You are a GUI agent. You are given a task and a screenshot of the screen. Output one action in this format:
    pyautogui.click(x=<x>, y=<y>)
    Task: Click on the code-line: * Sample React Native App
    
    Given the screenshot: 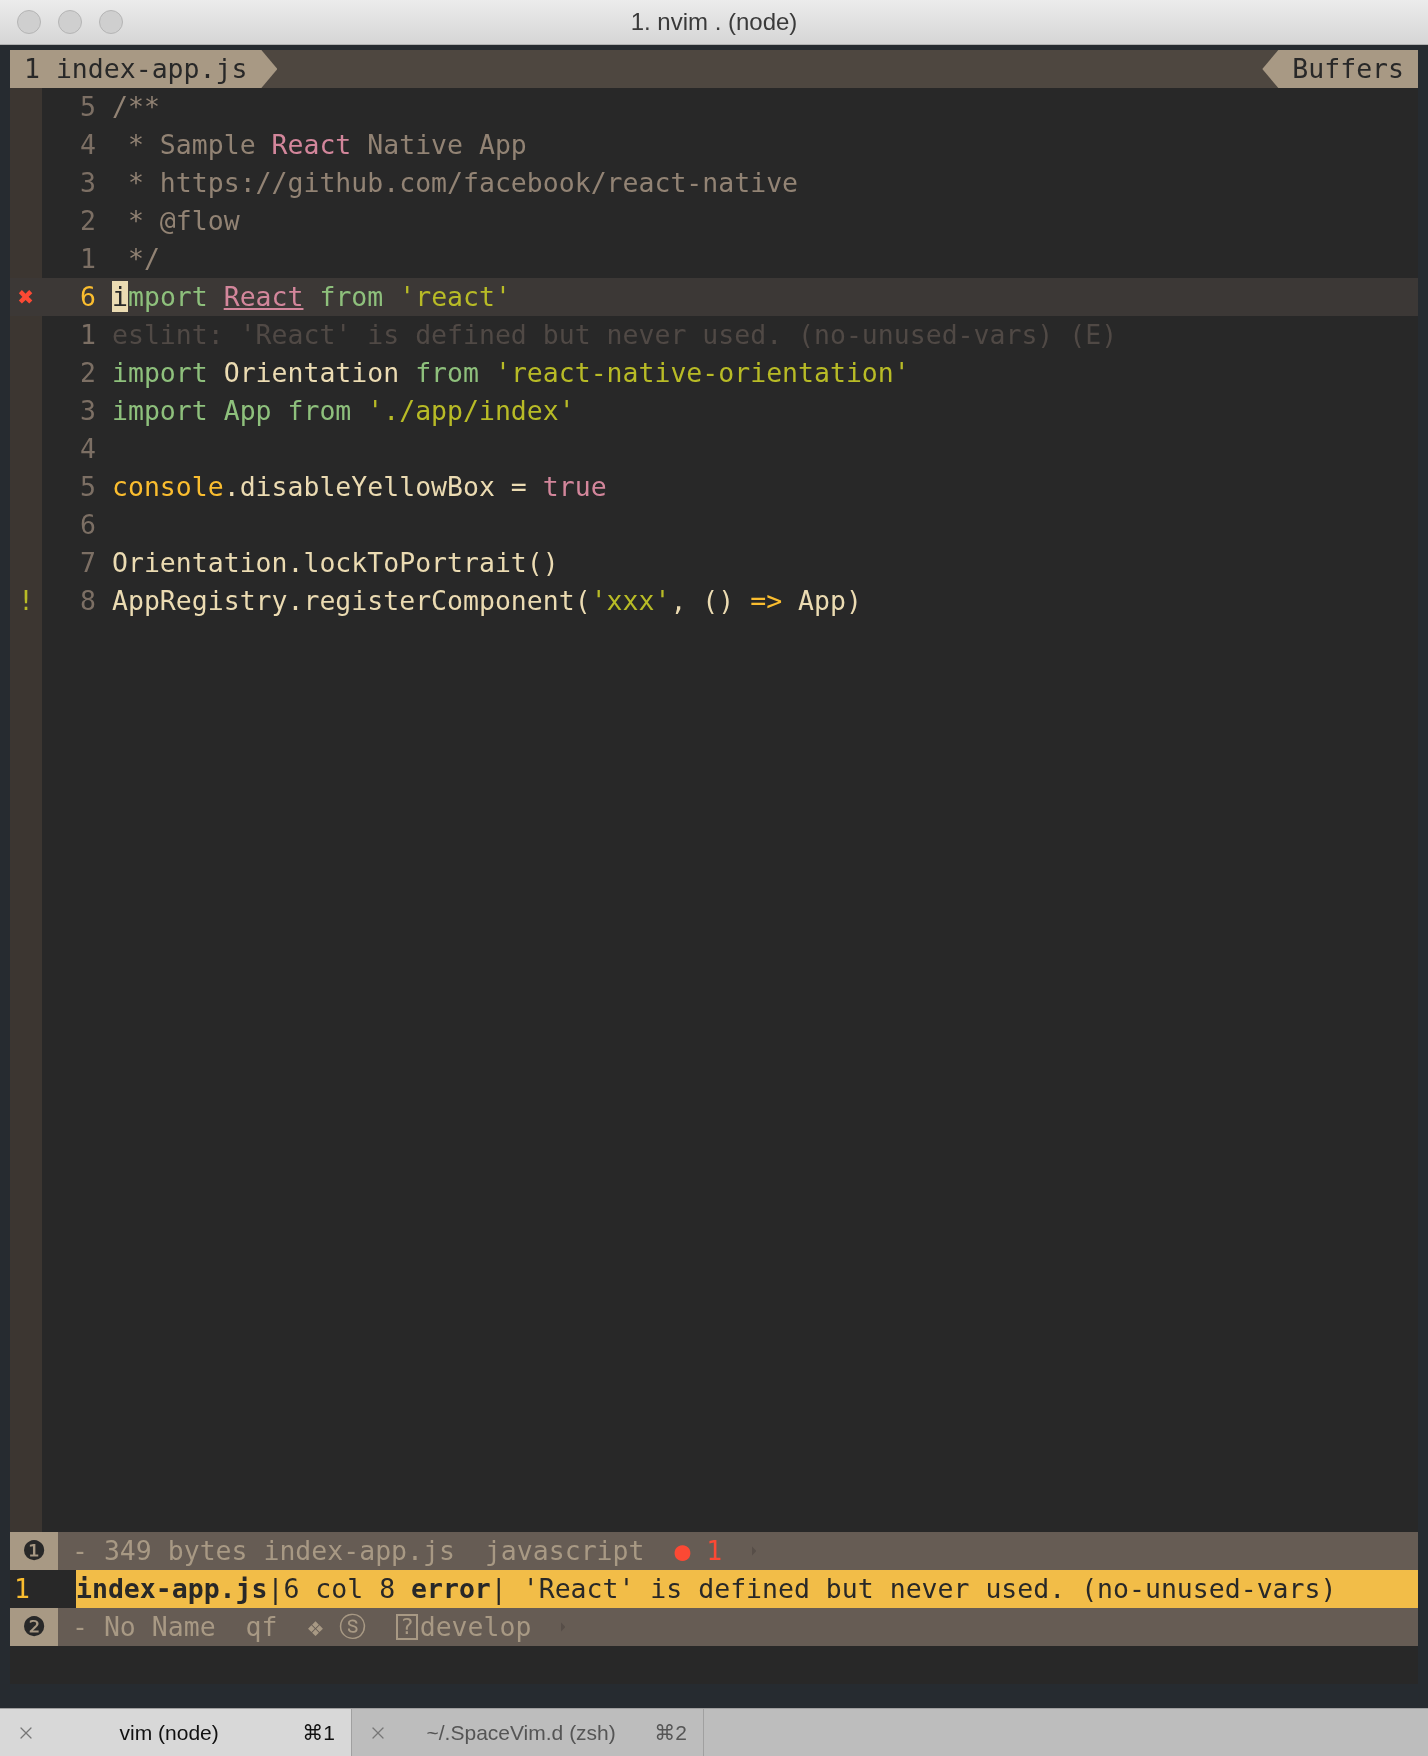 What is the action you would take?
    pyautogui.click(x=326, y=145)
    